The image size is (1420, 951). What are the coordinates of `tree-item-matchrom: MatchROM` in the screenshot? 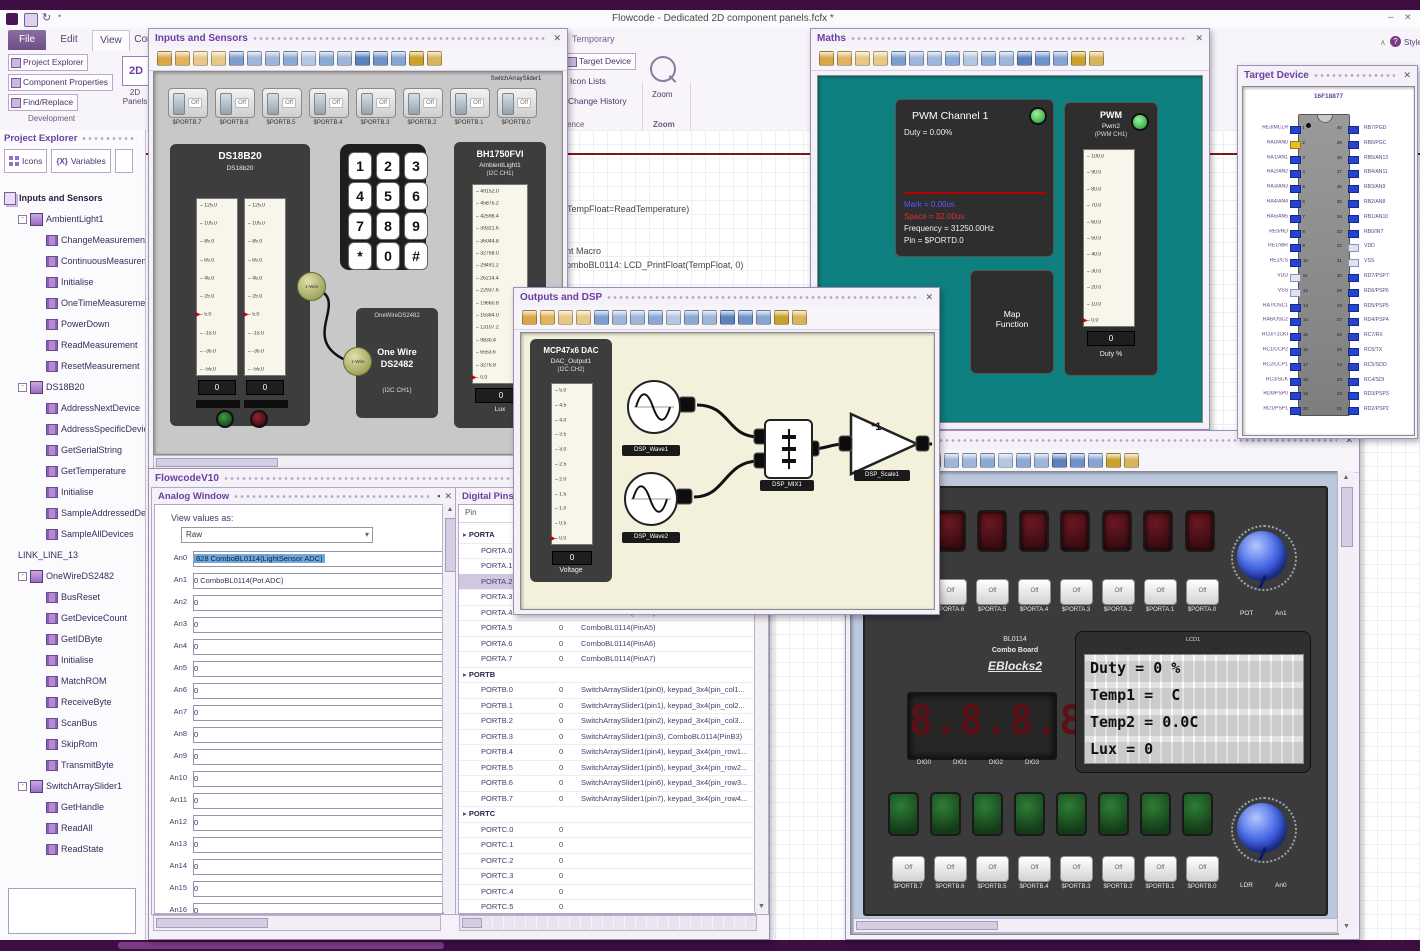 It's located at (72, 681).